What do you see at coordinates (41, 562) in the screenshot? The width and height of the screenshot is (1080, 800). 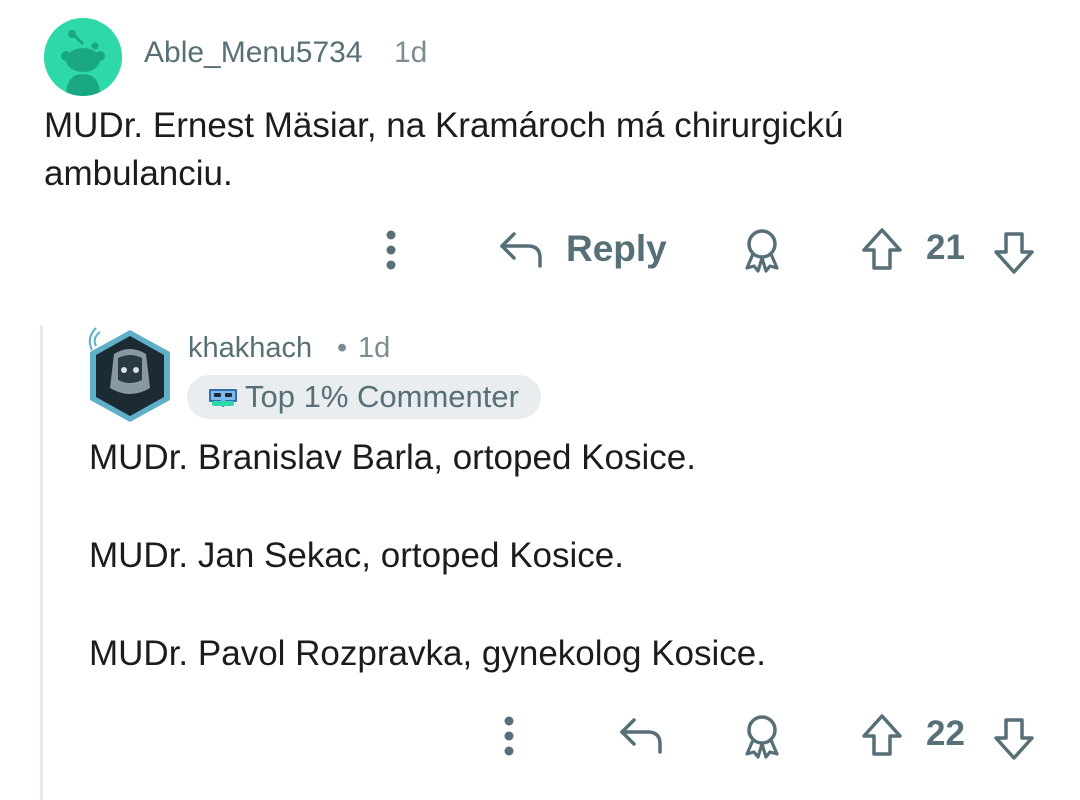 I see `thread-line` at bounding box center [41, 562].